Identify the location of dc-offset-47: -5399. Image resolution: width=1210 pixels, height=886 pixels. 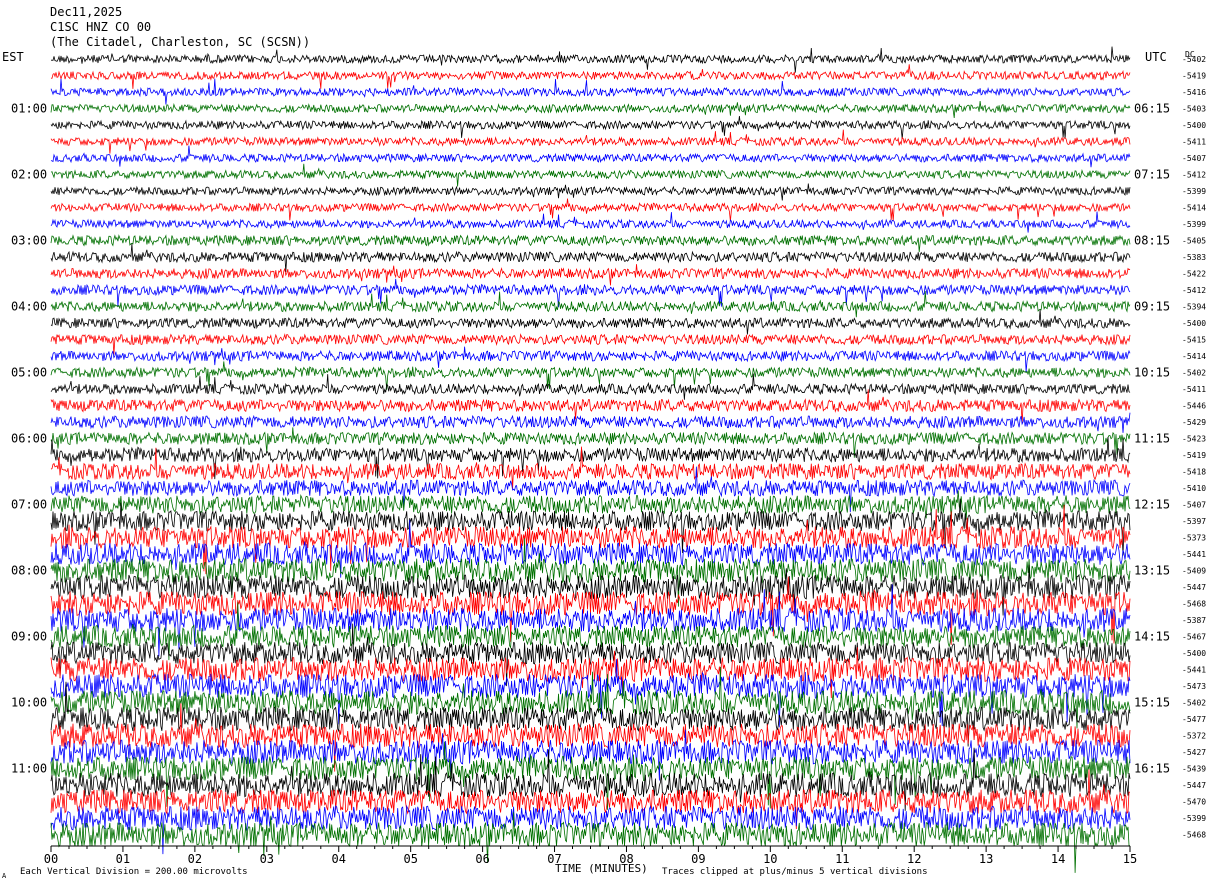
(1194, 818).